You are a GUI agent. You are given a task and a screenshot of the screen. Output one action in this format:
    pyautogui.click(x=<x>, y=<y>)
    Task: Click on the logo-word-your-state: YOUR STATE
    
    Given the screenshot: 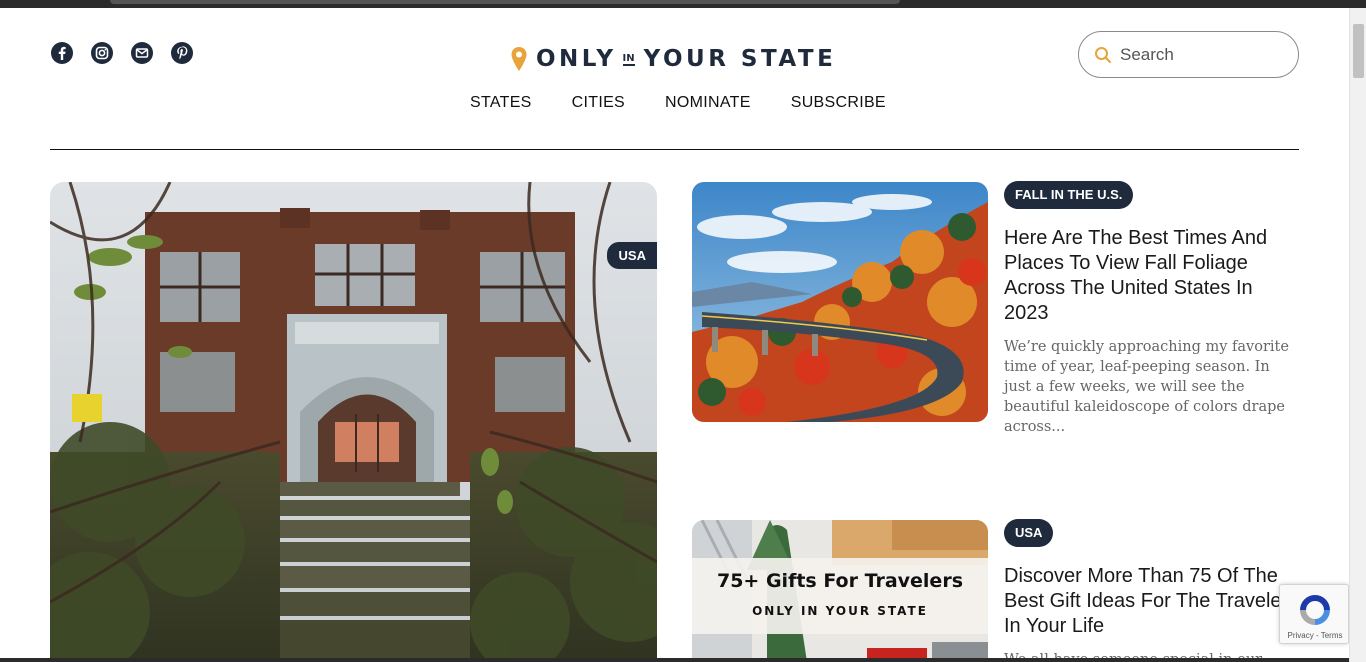 What is the action you would take?
    pyautogui.click(x=740, y=59)
    